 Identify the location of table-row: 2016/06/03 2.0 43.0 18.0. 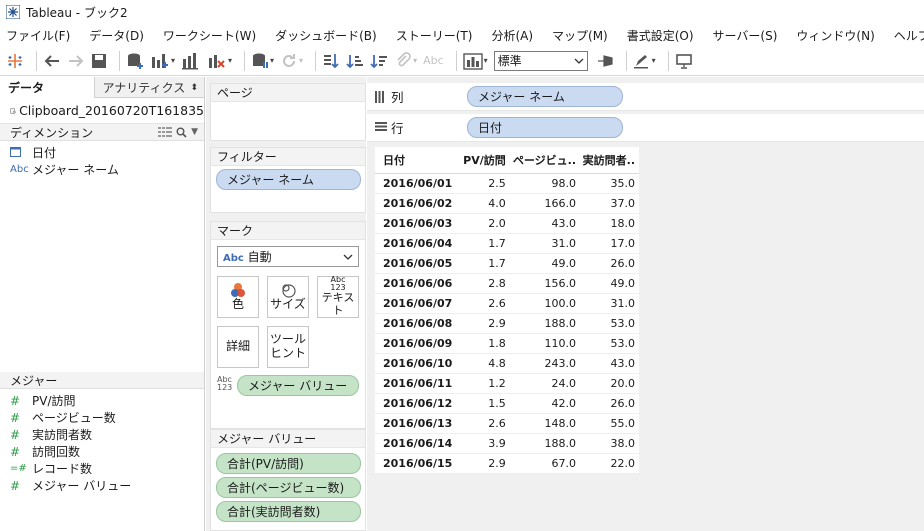
(507, 223).